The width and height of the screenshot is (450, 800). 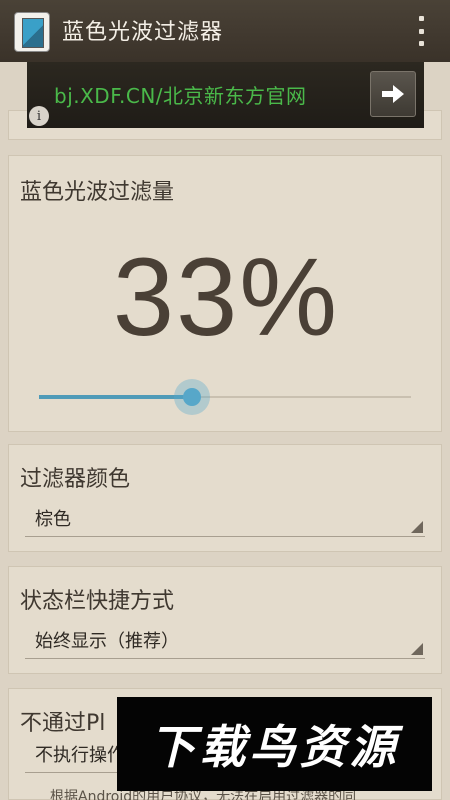 I want to click on slider-thumb, so click(x=192, y=397).